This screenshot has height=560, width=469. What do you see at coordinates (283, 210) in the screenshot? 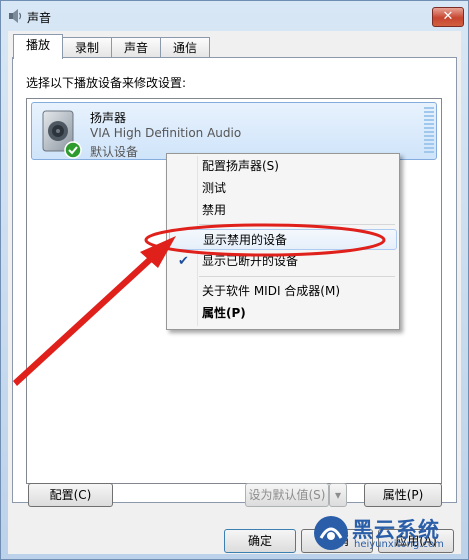
I see `menu-item-disable: 禁用` at bounding box center [283, 210].